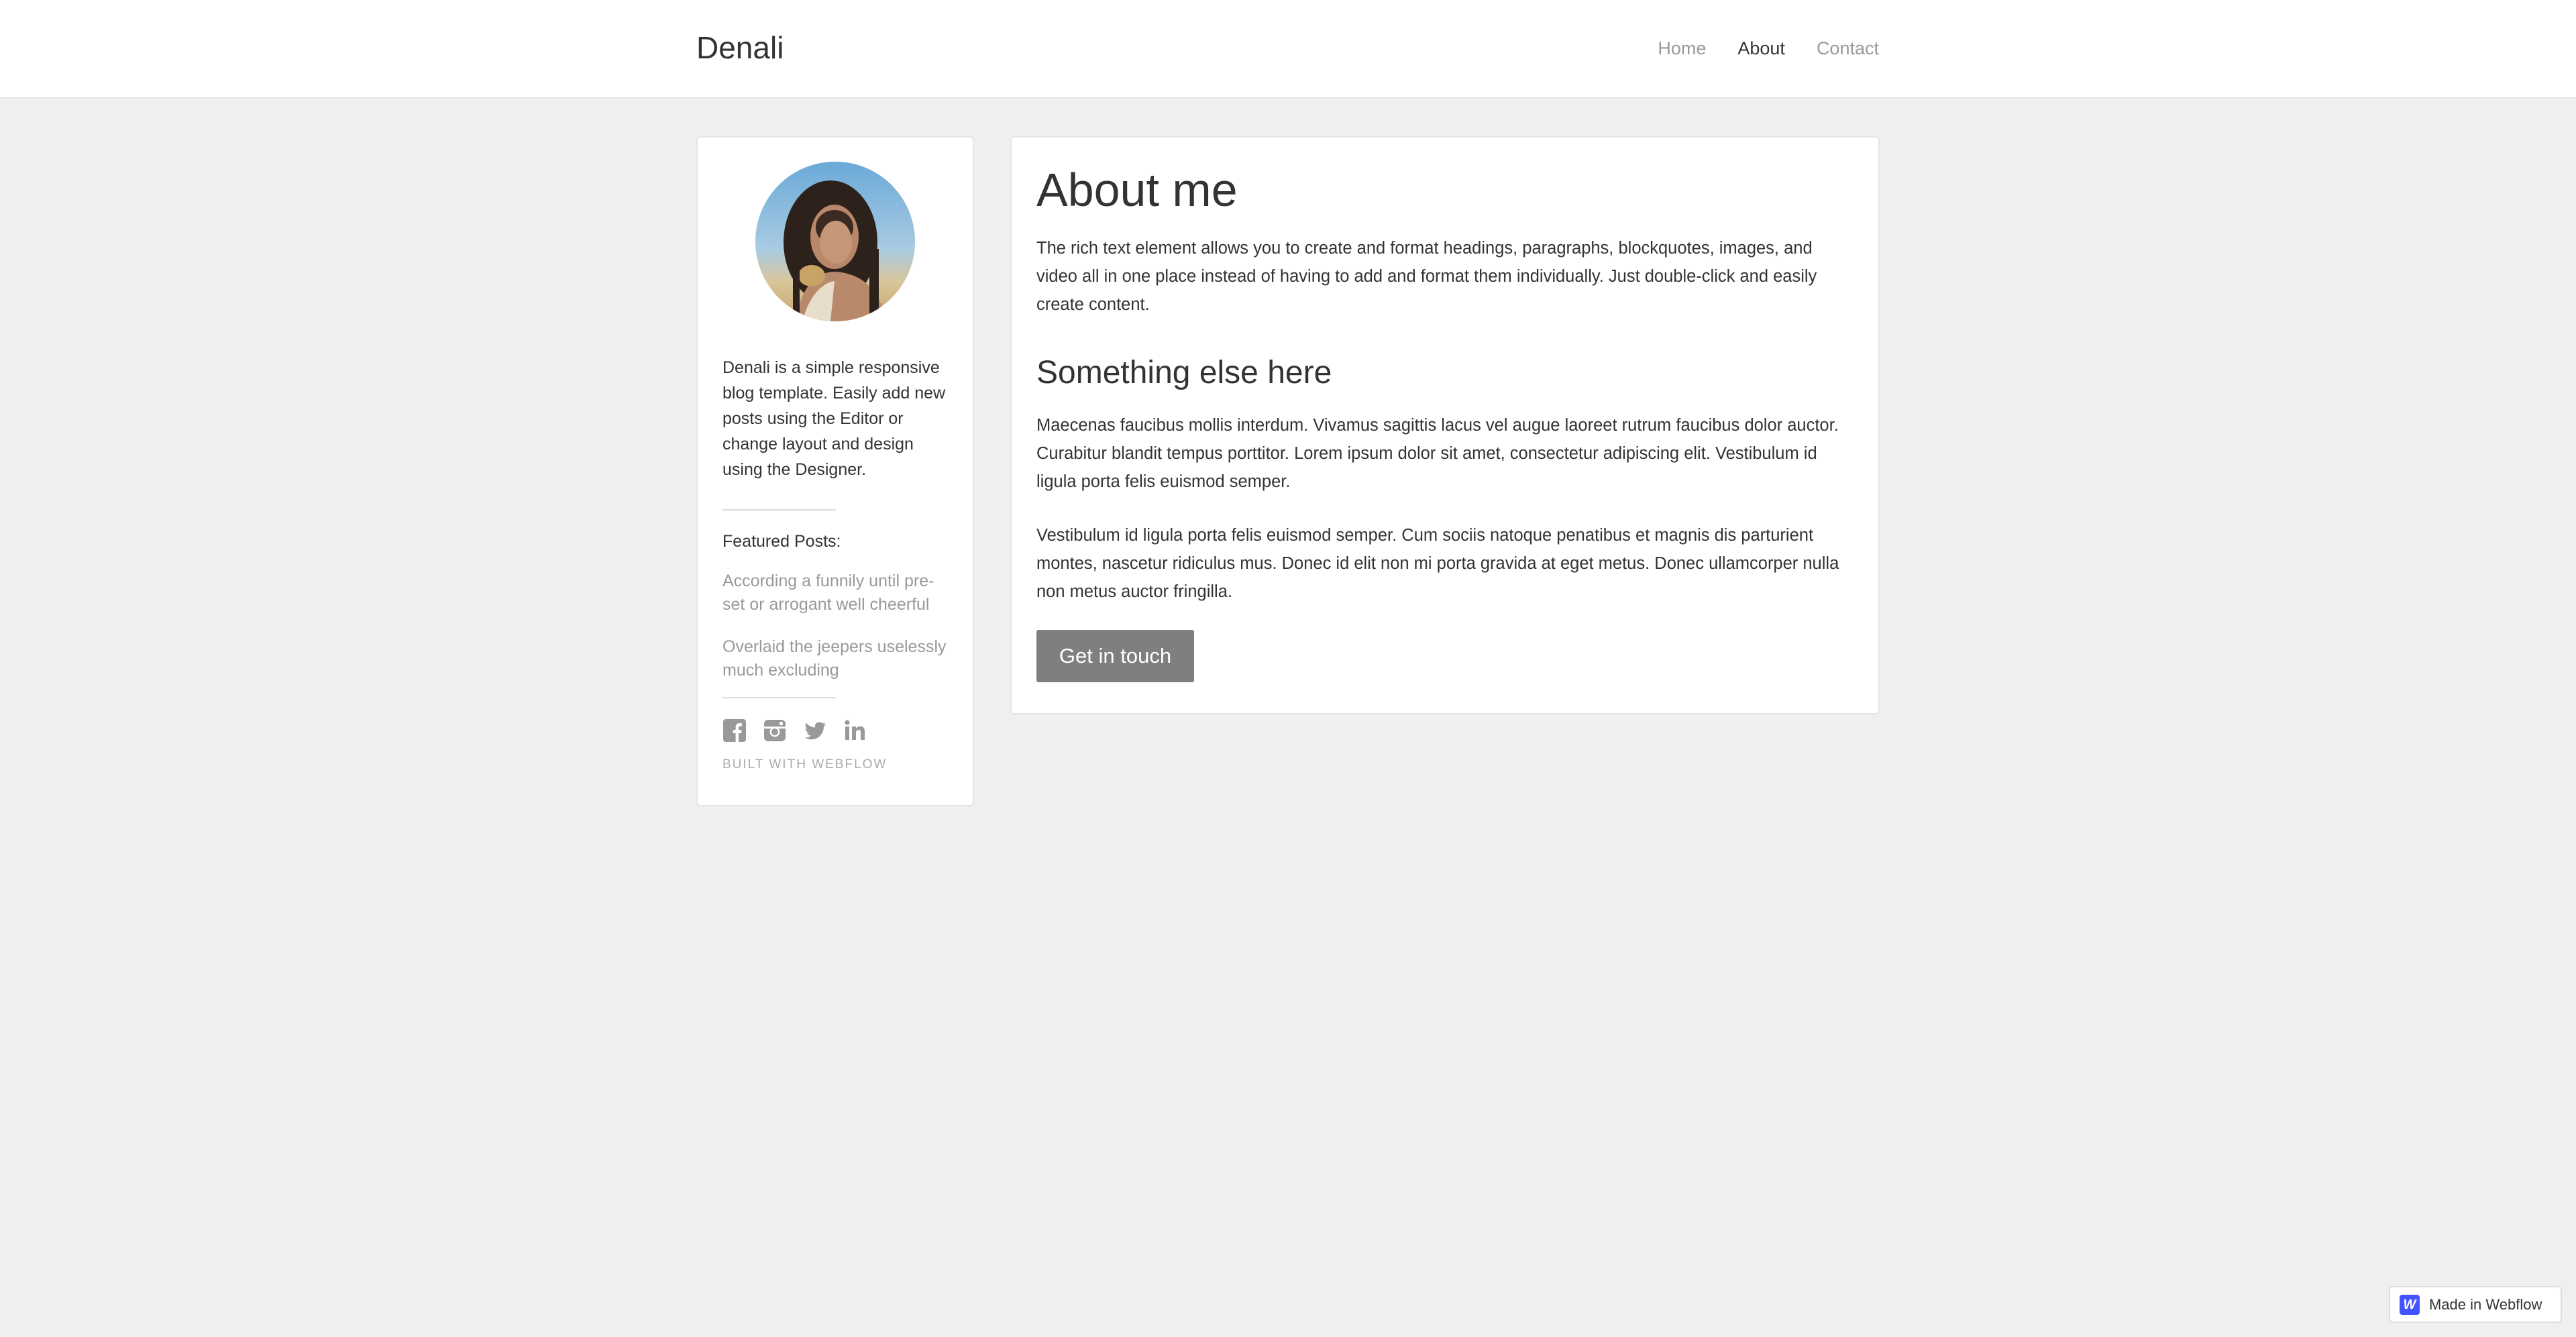  I want to click on built-with-webflow-link: BUILT WITH WEBFLOW, so click(835, 764).